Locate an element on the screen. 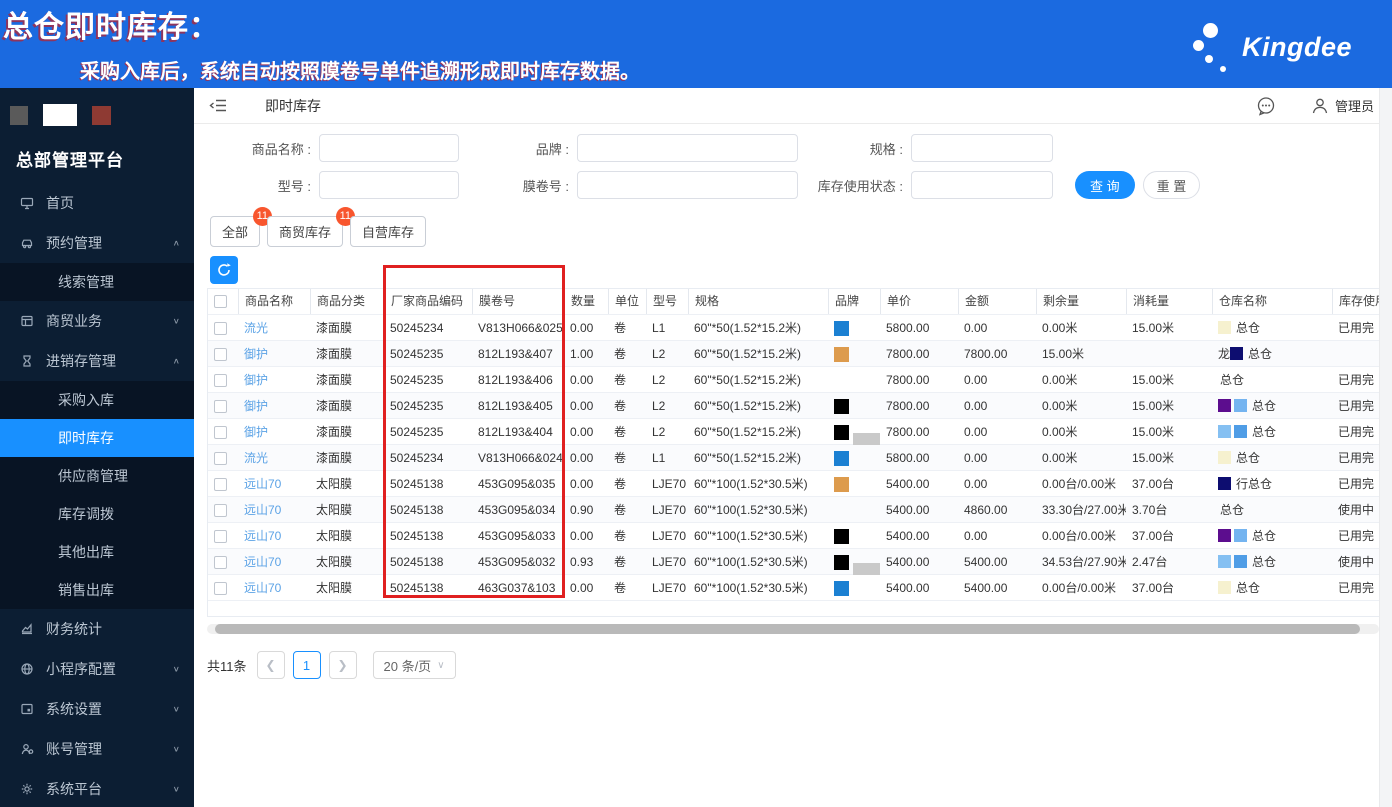 The image size is (1392, 807). cell-qty: 0.00 is located at coordinates (582, 535).